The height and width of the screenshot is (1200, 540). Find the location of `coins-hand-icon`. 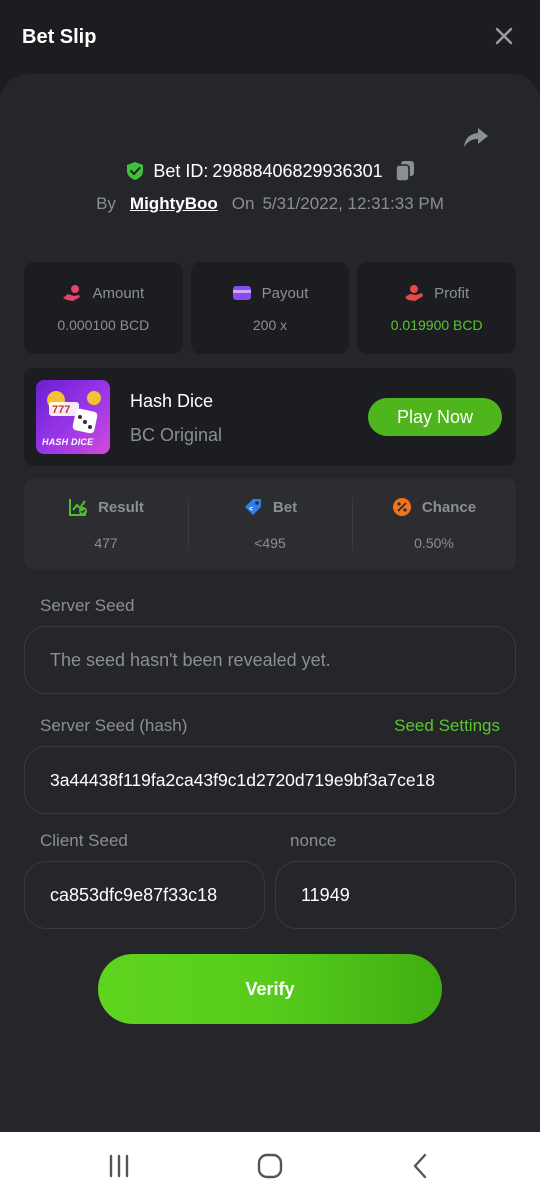

coins-hand-icon is located at coordinates (72, 293).